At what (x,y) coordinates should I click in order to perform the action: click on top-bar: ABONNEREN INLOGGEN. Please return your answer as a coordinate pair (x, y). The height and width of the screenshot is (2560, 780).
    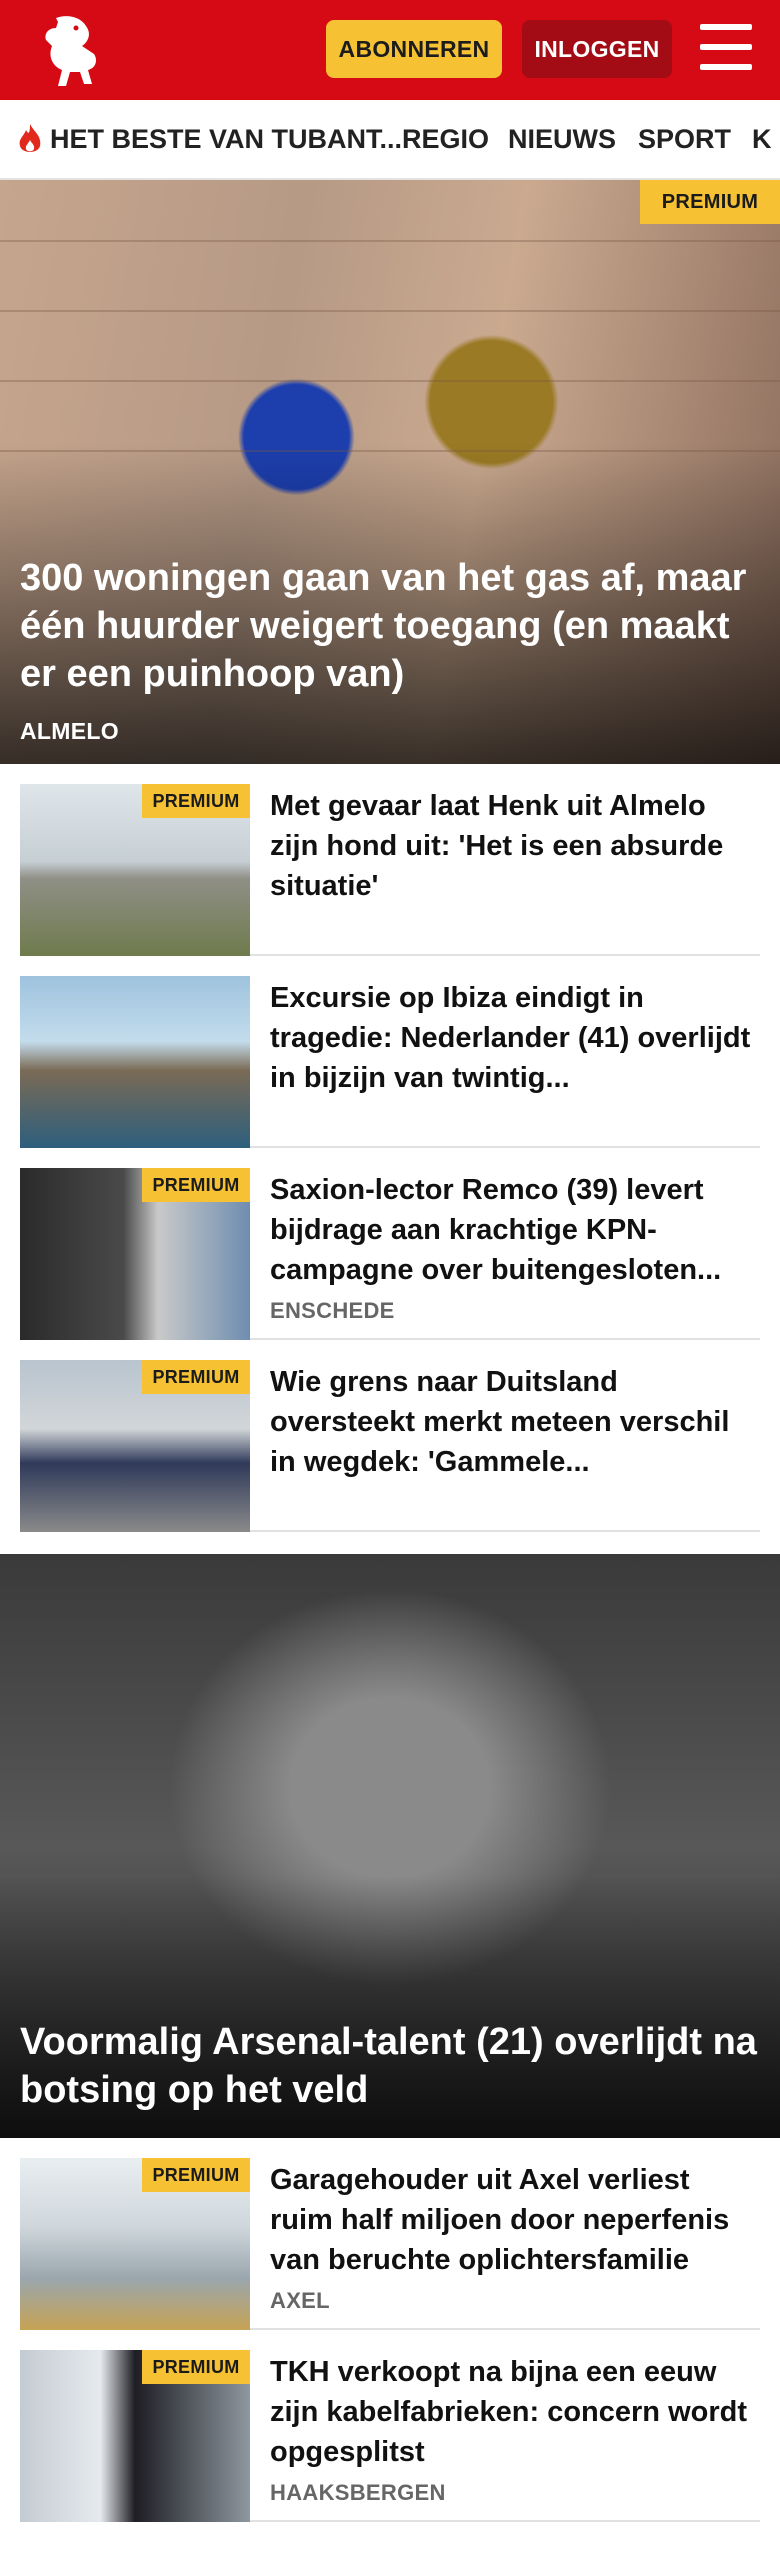
    Looking at the image, I should click on (390, 50).